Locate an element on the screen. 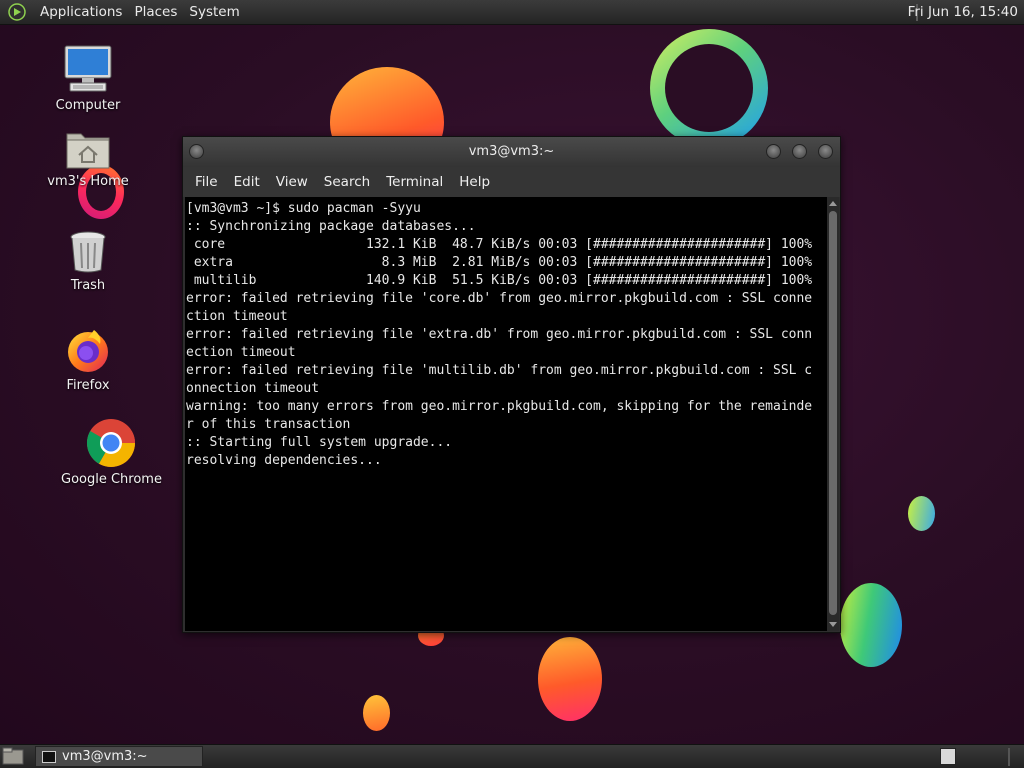  clock: Fri Jun 16, 15:40 is located at coordinates (963, 12).